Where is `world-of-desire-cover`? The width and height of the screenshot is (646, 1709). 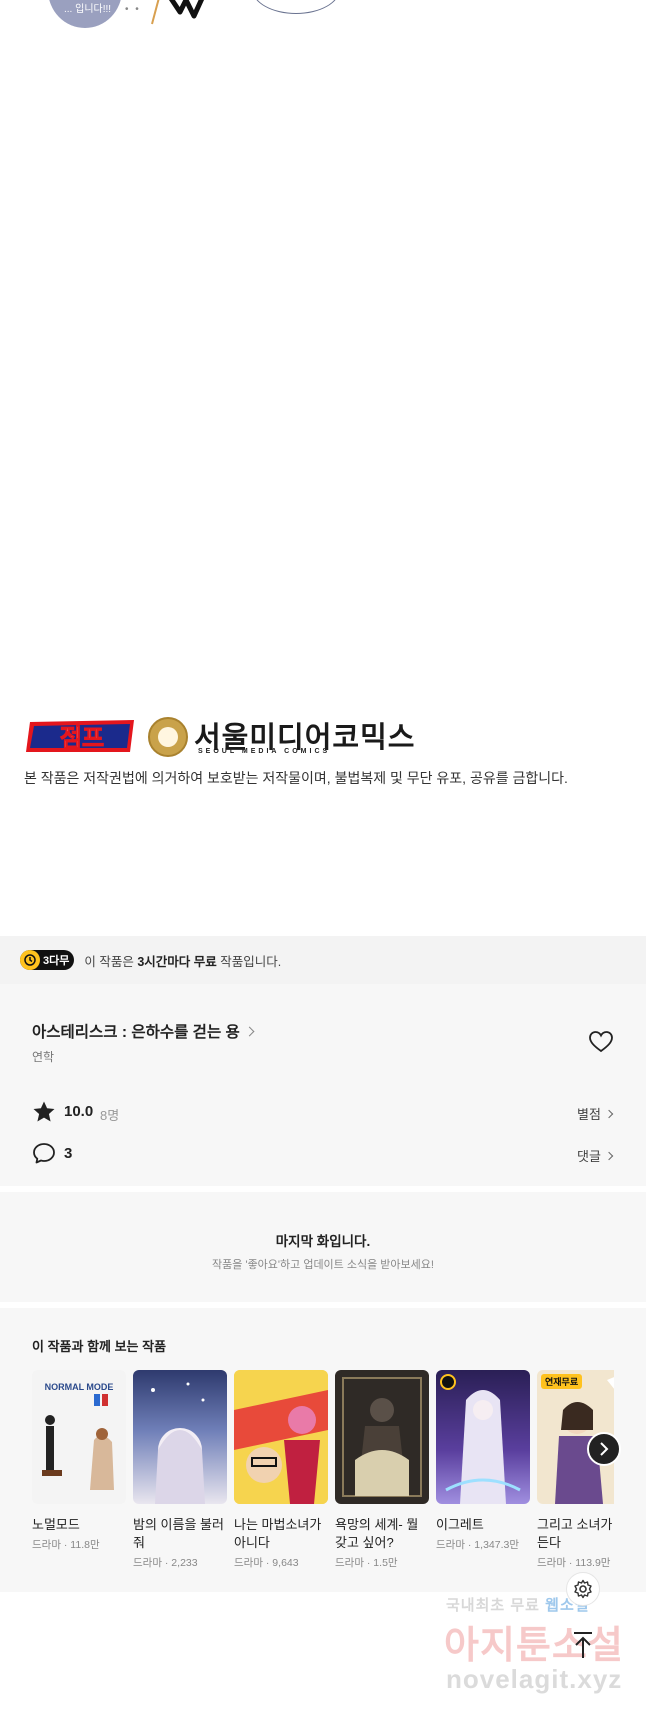
world-of-desire-cover is located at coordinates (382, 1437).